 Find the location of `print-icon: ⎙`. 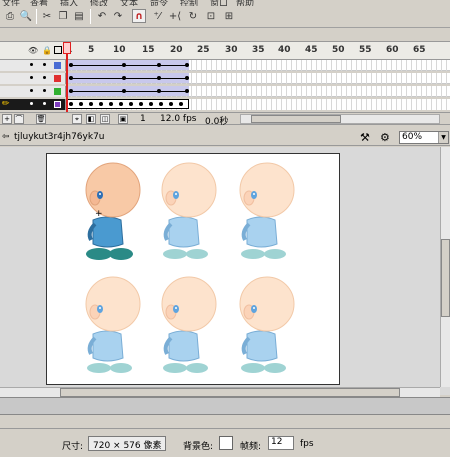

print-icon: ⎙ is located at coordinates (10, 16).